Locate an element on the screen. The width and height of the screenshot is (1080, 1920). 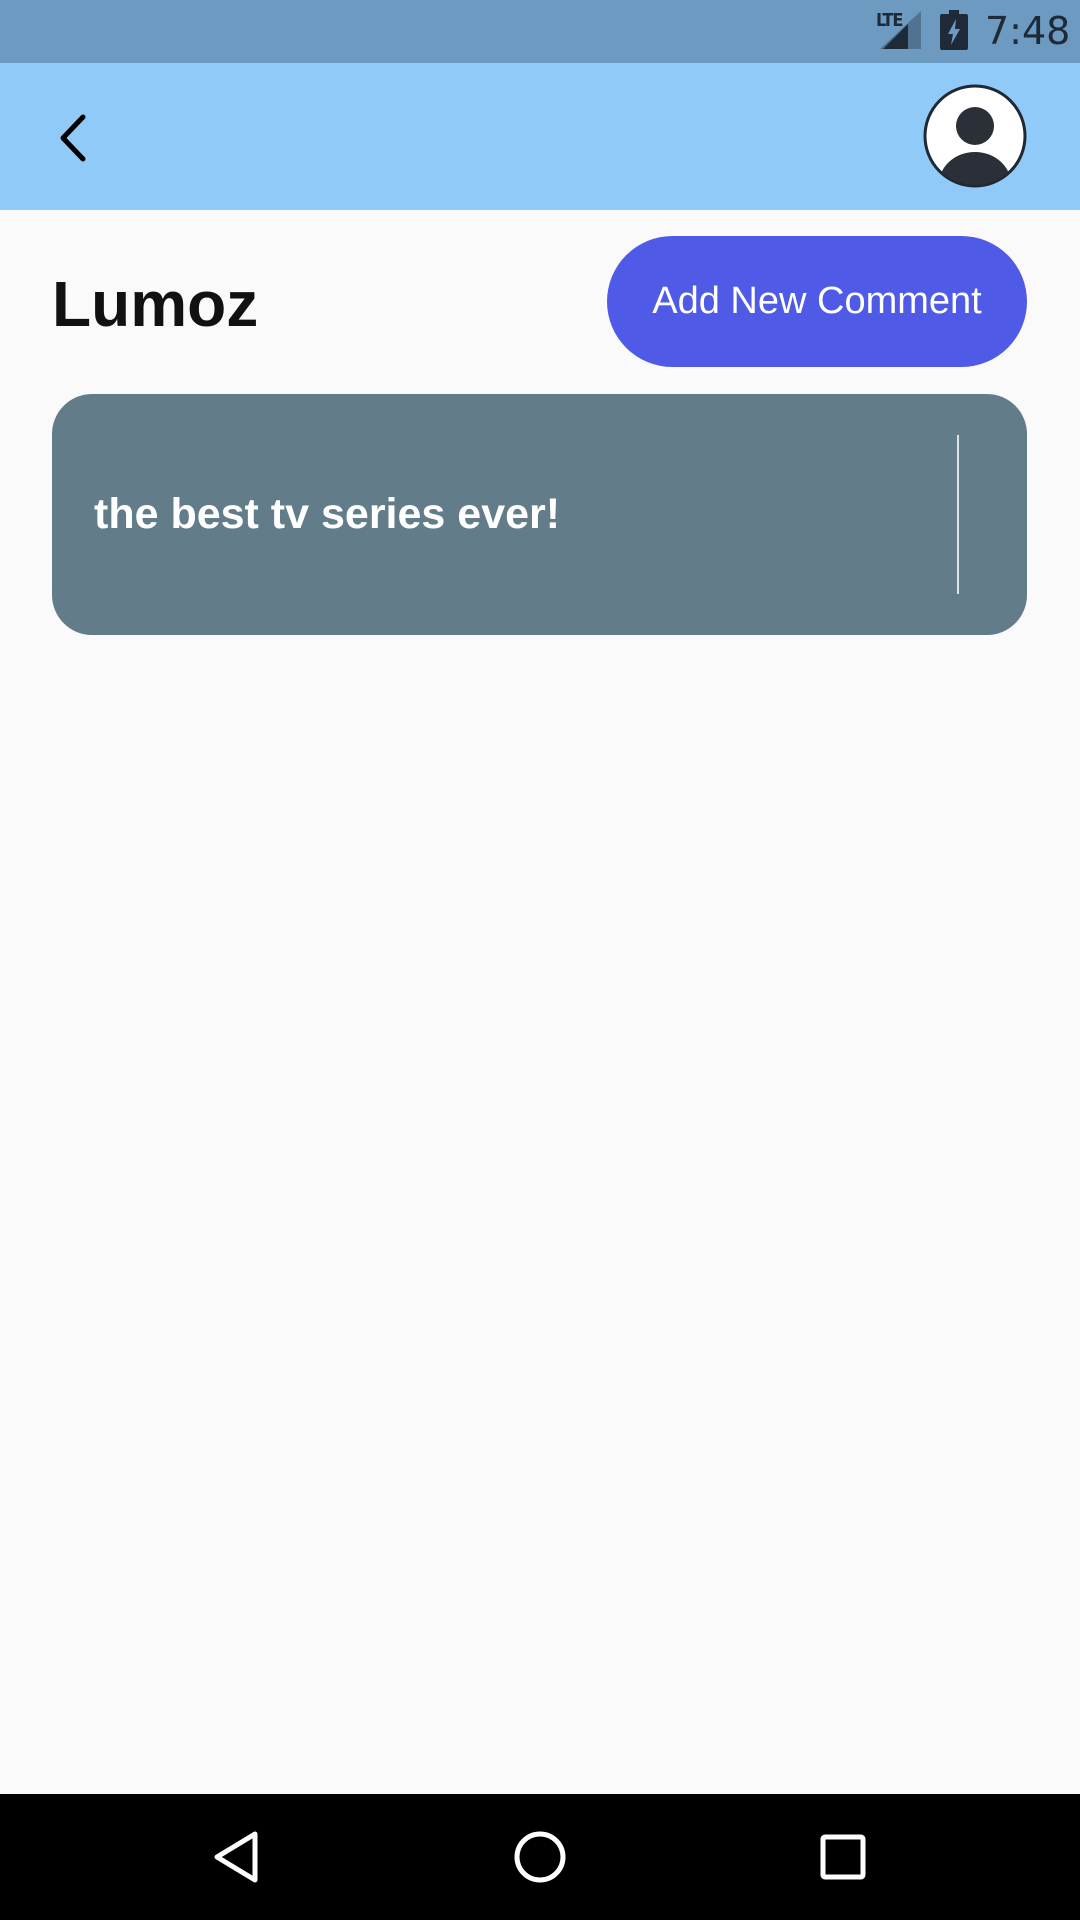
nav-recents-icon is located at coordinates (843, 1857).